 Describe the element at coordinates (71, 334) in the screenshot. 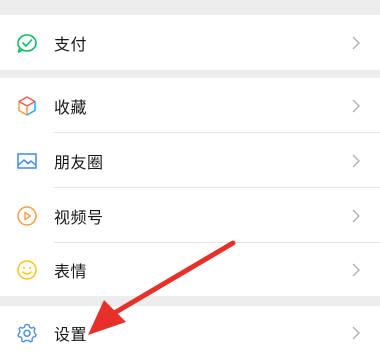

I see `menu-item-settings-label: 设置` at that location.